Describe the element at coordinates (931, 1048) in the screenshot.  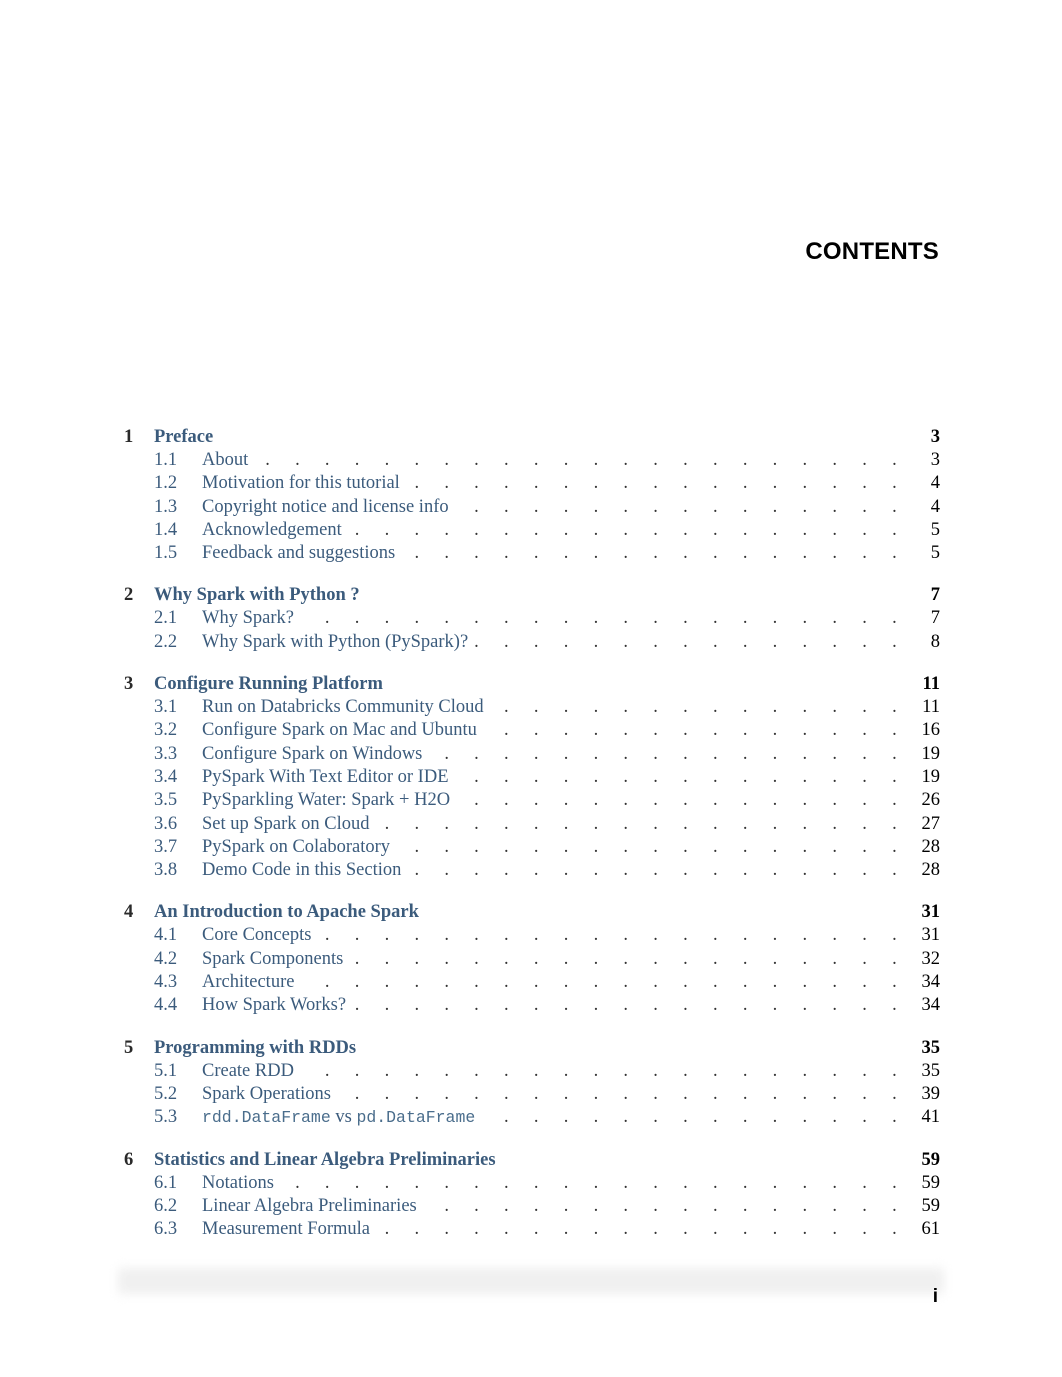
I see `chapter-page: 35` at that location.